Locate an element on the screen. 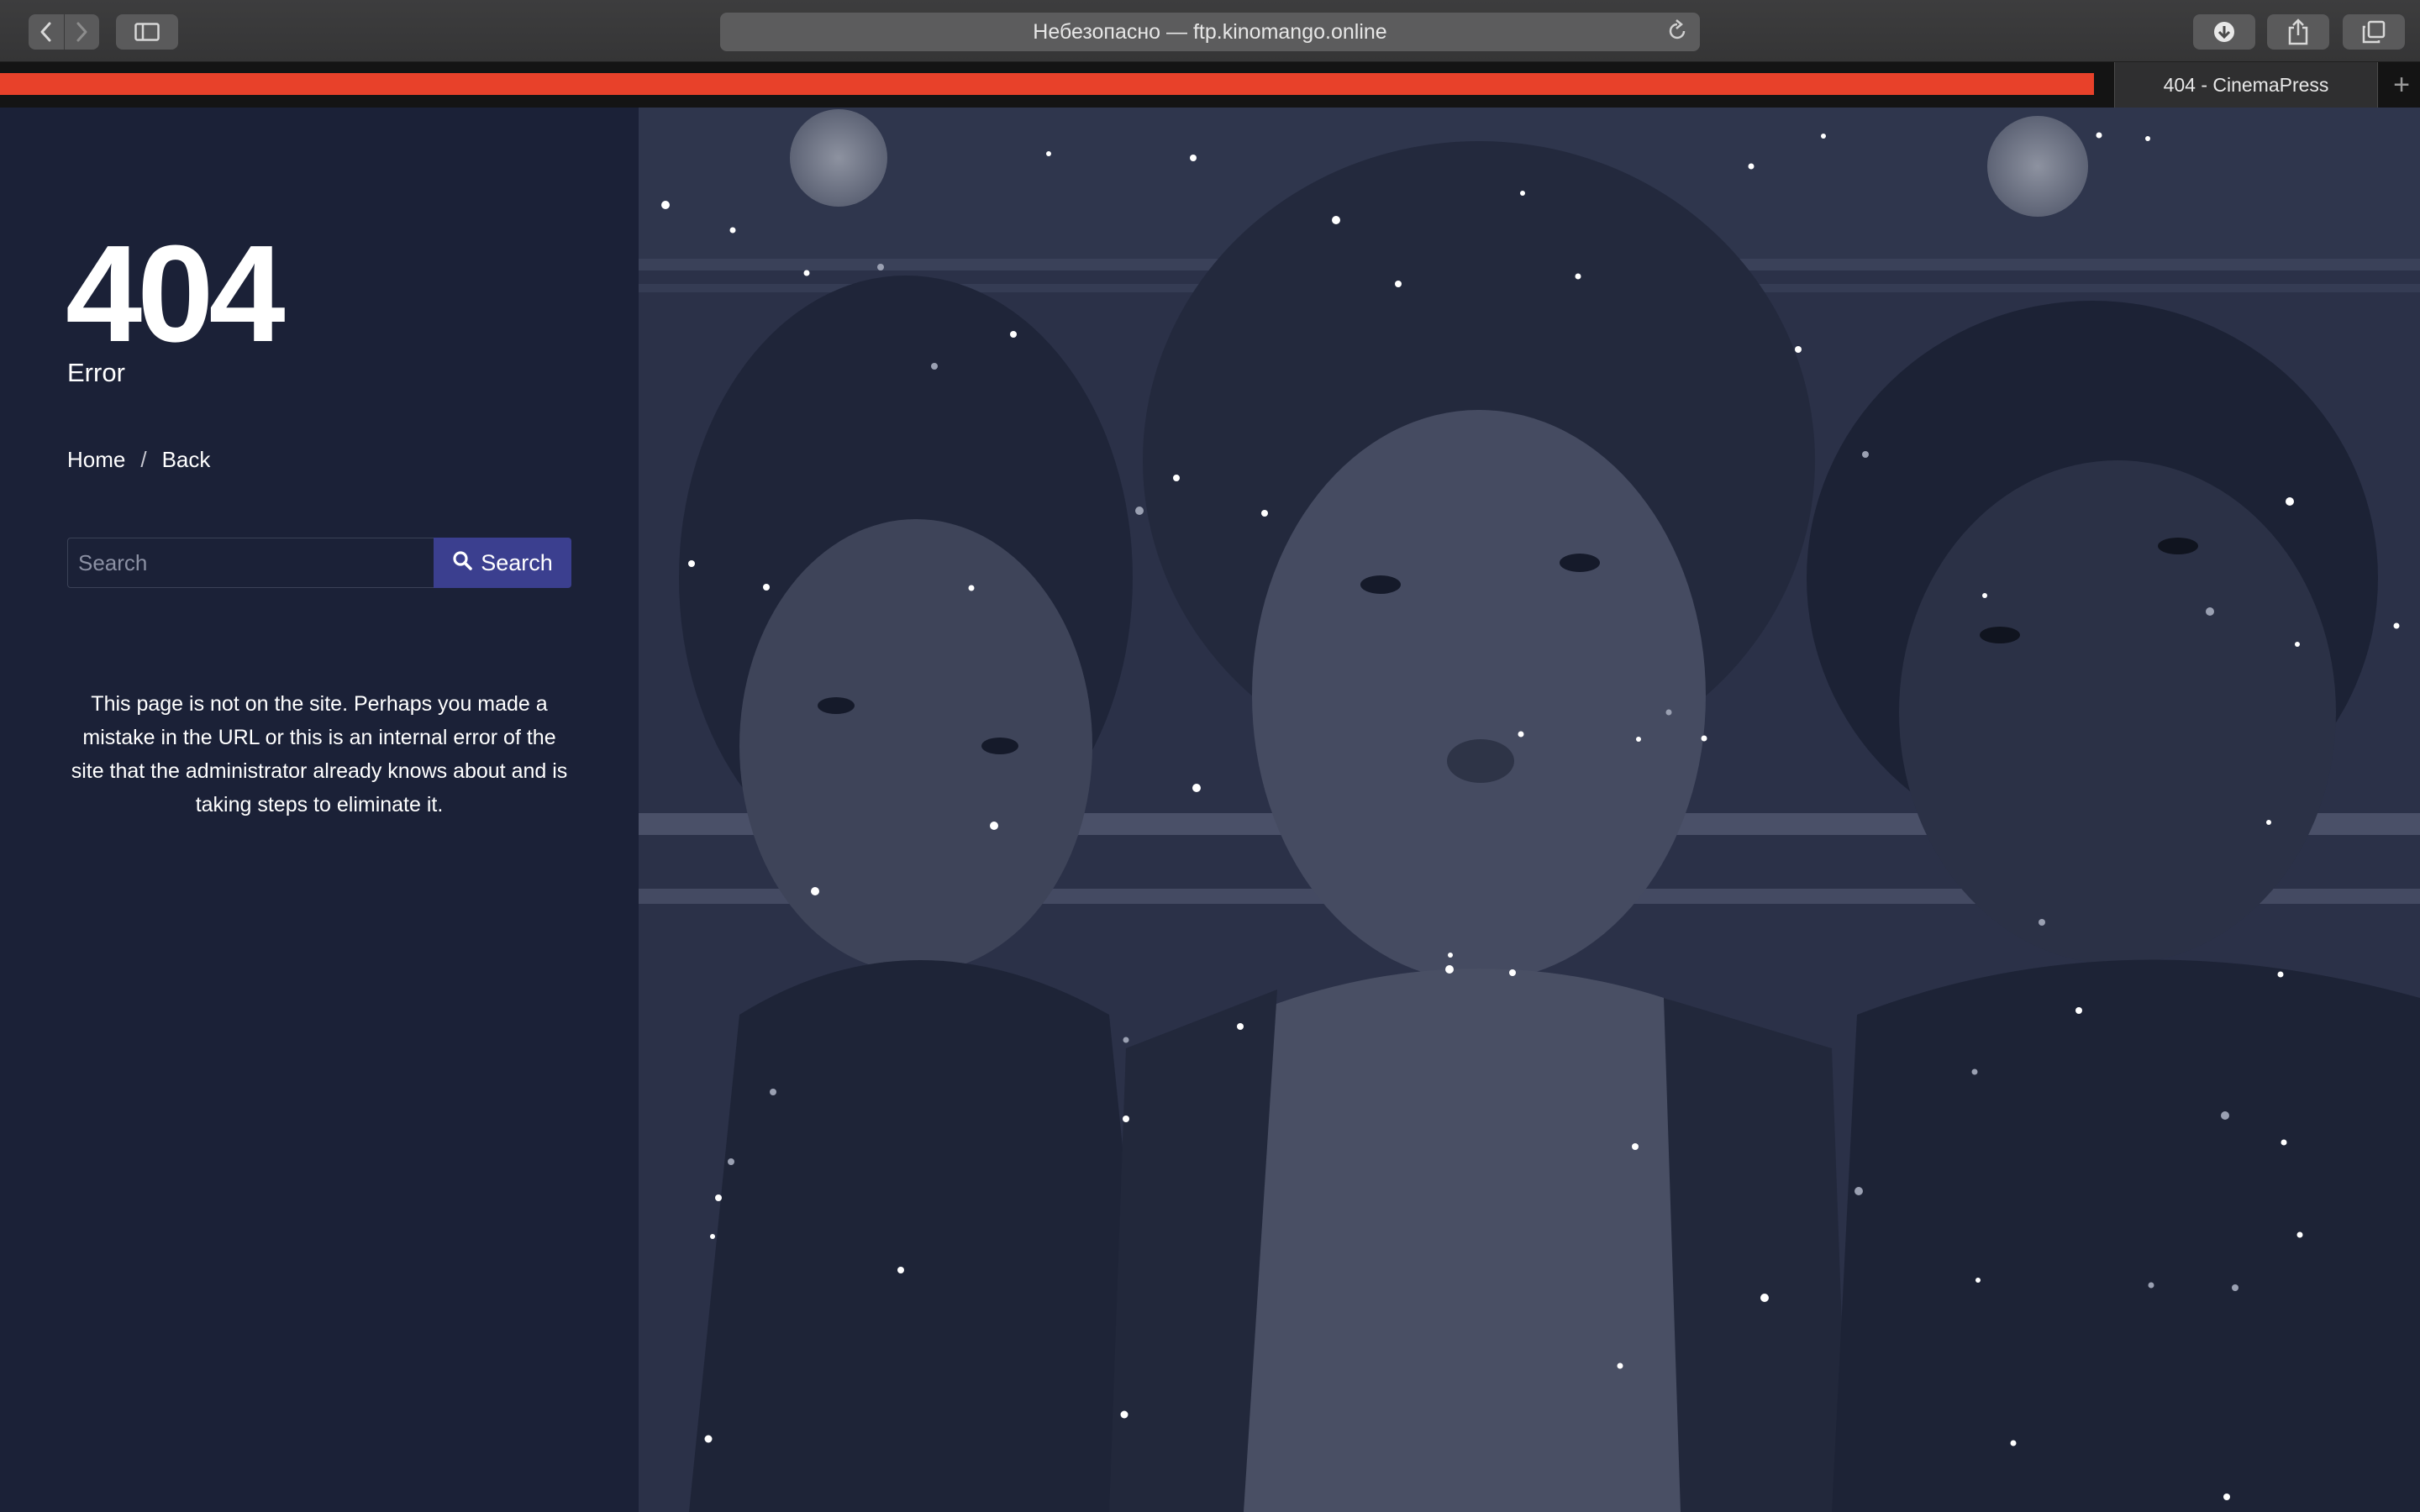 The image size is (2420, 1512). new-tab-icon: + is located at coordinates (2401, 85).